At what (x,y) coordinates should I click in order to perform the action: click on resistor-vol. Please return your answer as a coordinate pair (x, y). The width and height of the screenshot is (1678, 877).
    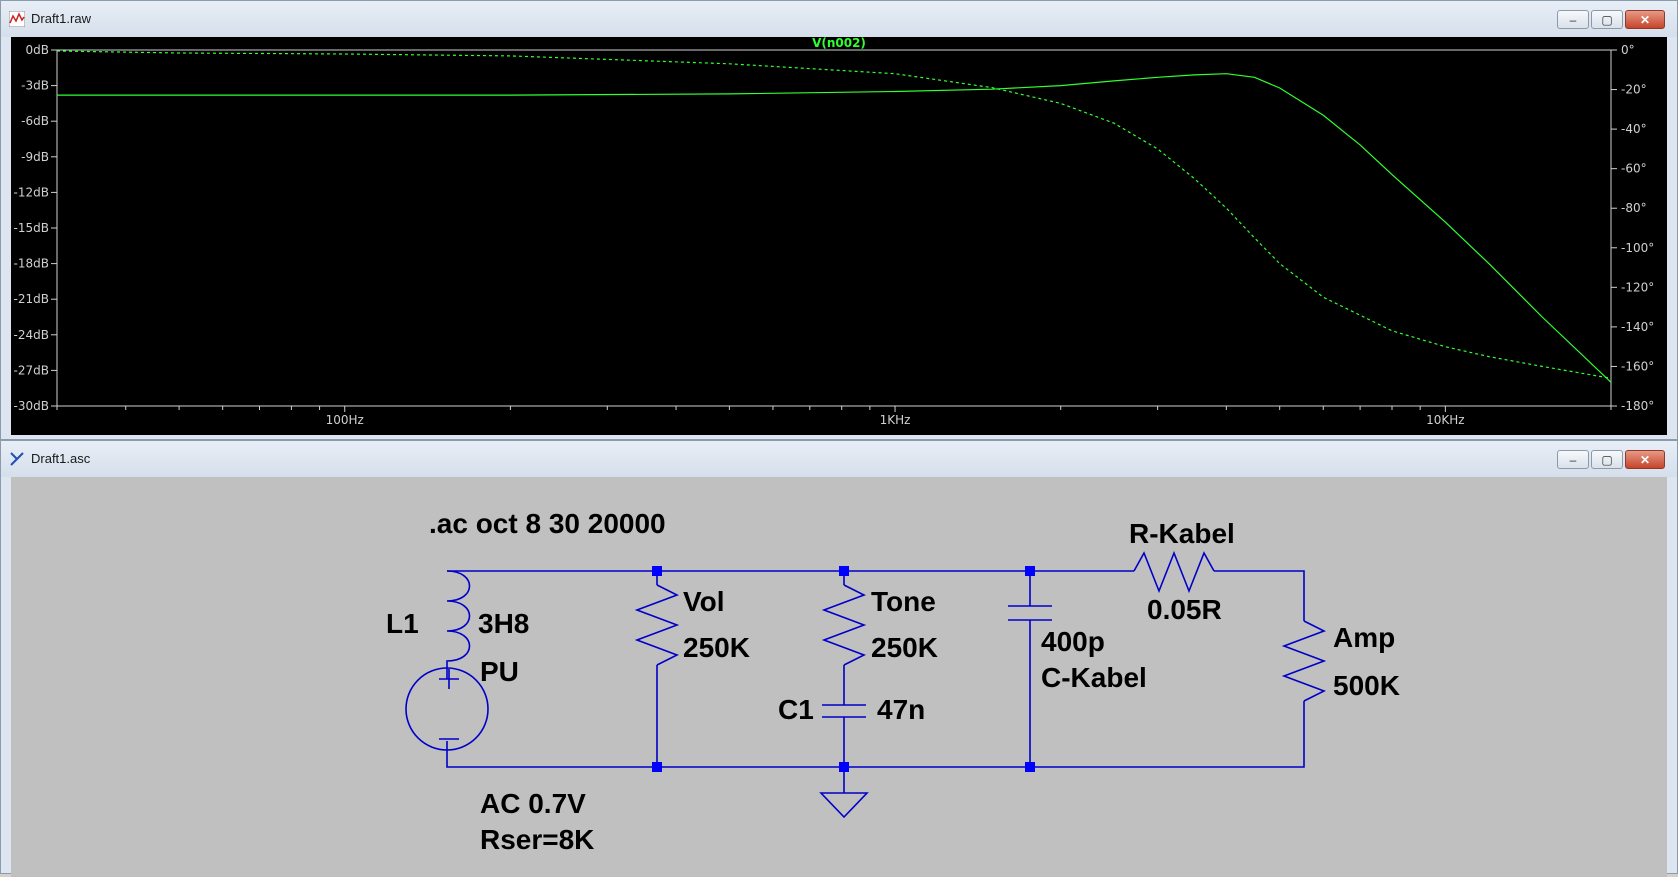
    Looking at the image, I should click on (657, 625).